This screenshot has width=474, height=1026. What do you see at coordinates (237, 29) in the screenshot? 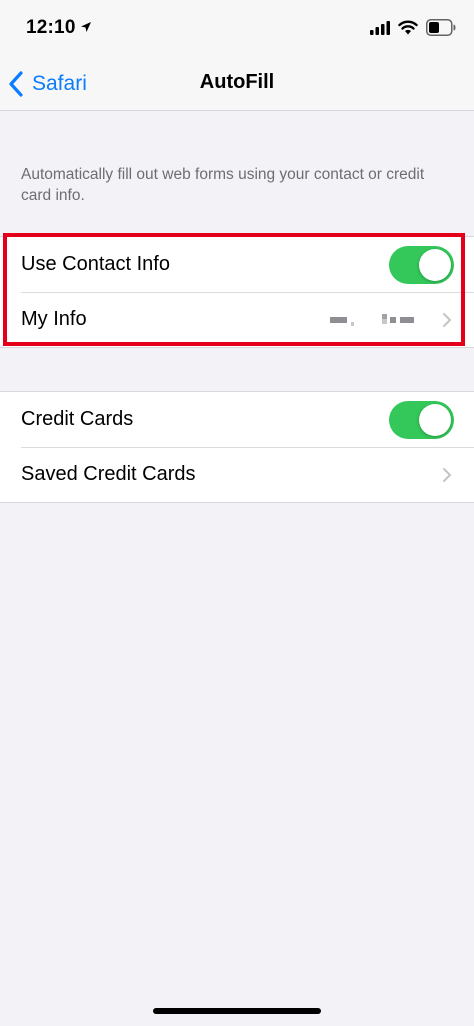
I see `status-bar: 12:10` at bounding box center [237, 29].